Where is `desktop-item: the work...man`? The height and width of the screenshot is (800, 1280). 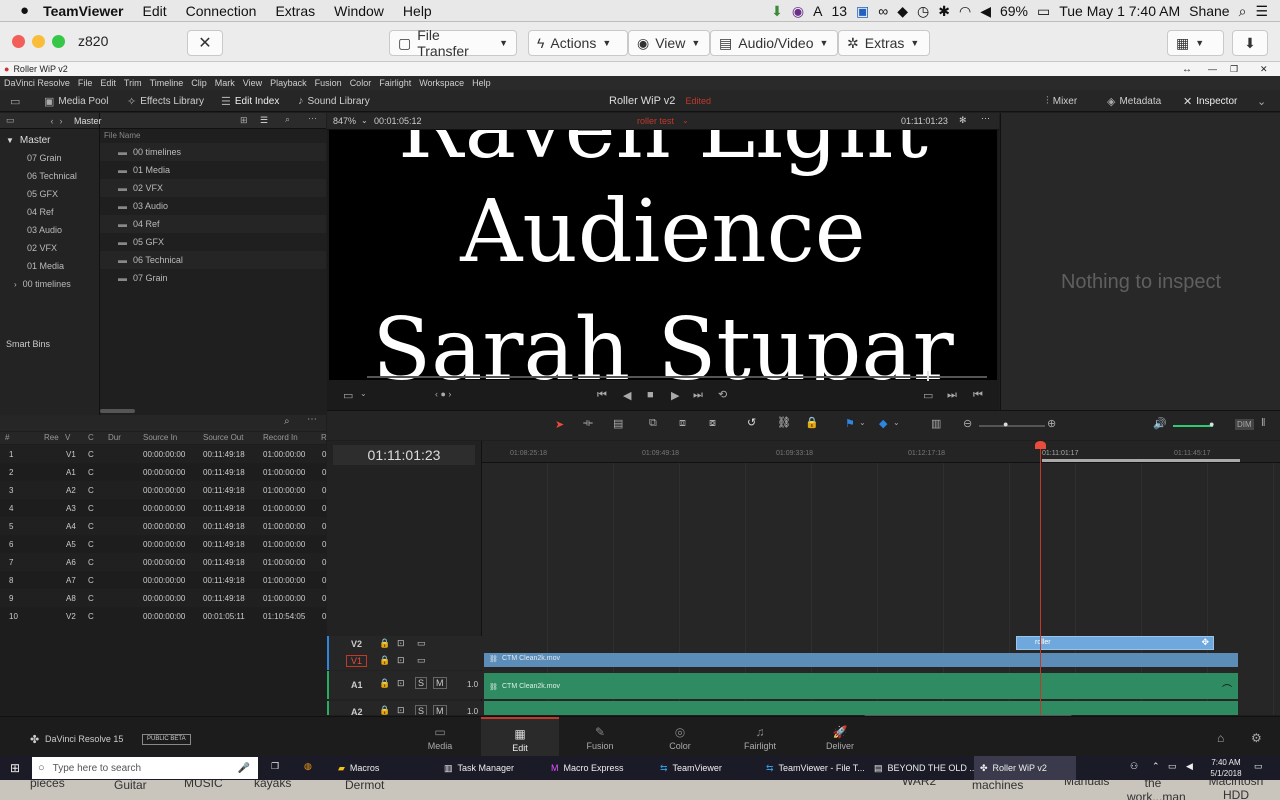 desktop-item: the work...man is located at coordinates (1156, 790).